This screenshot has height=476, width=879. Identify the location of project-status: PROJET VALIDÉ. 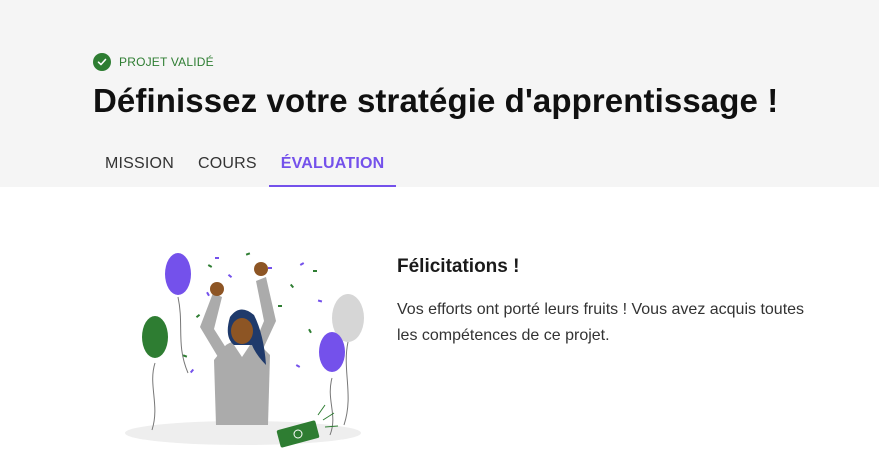
(153, 62).